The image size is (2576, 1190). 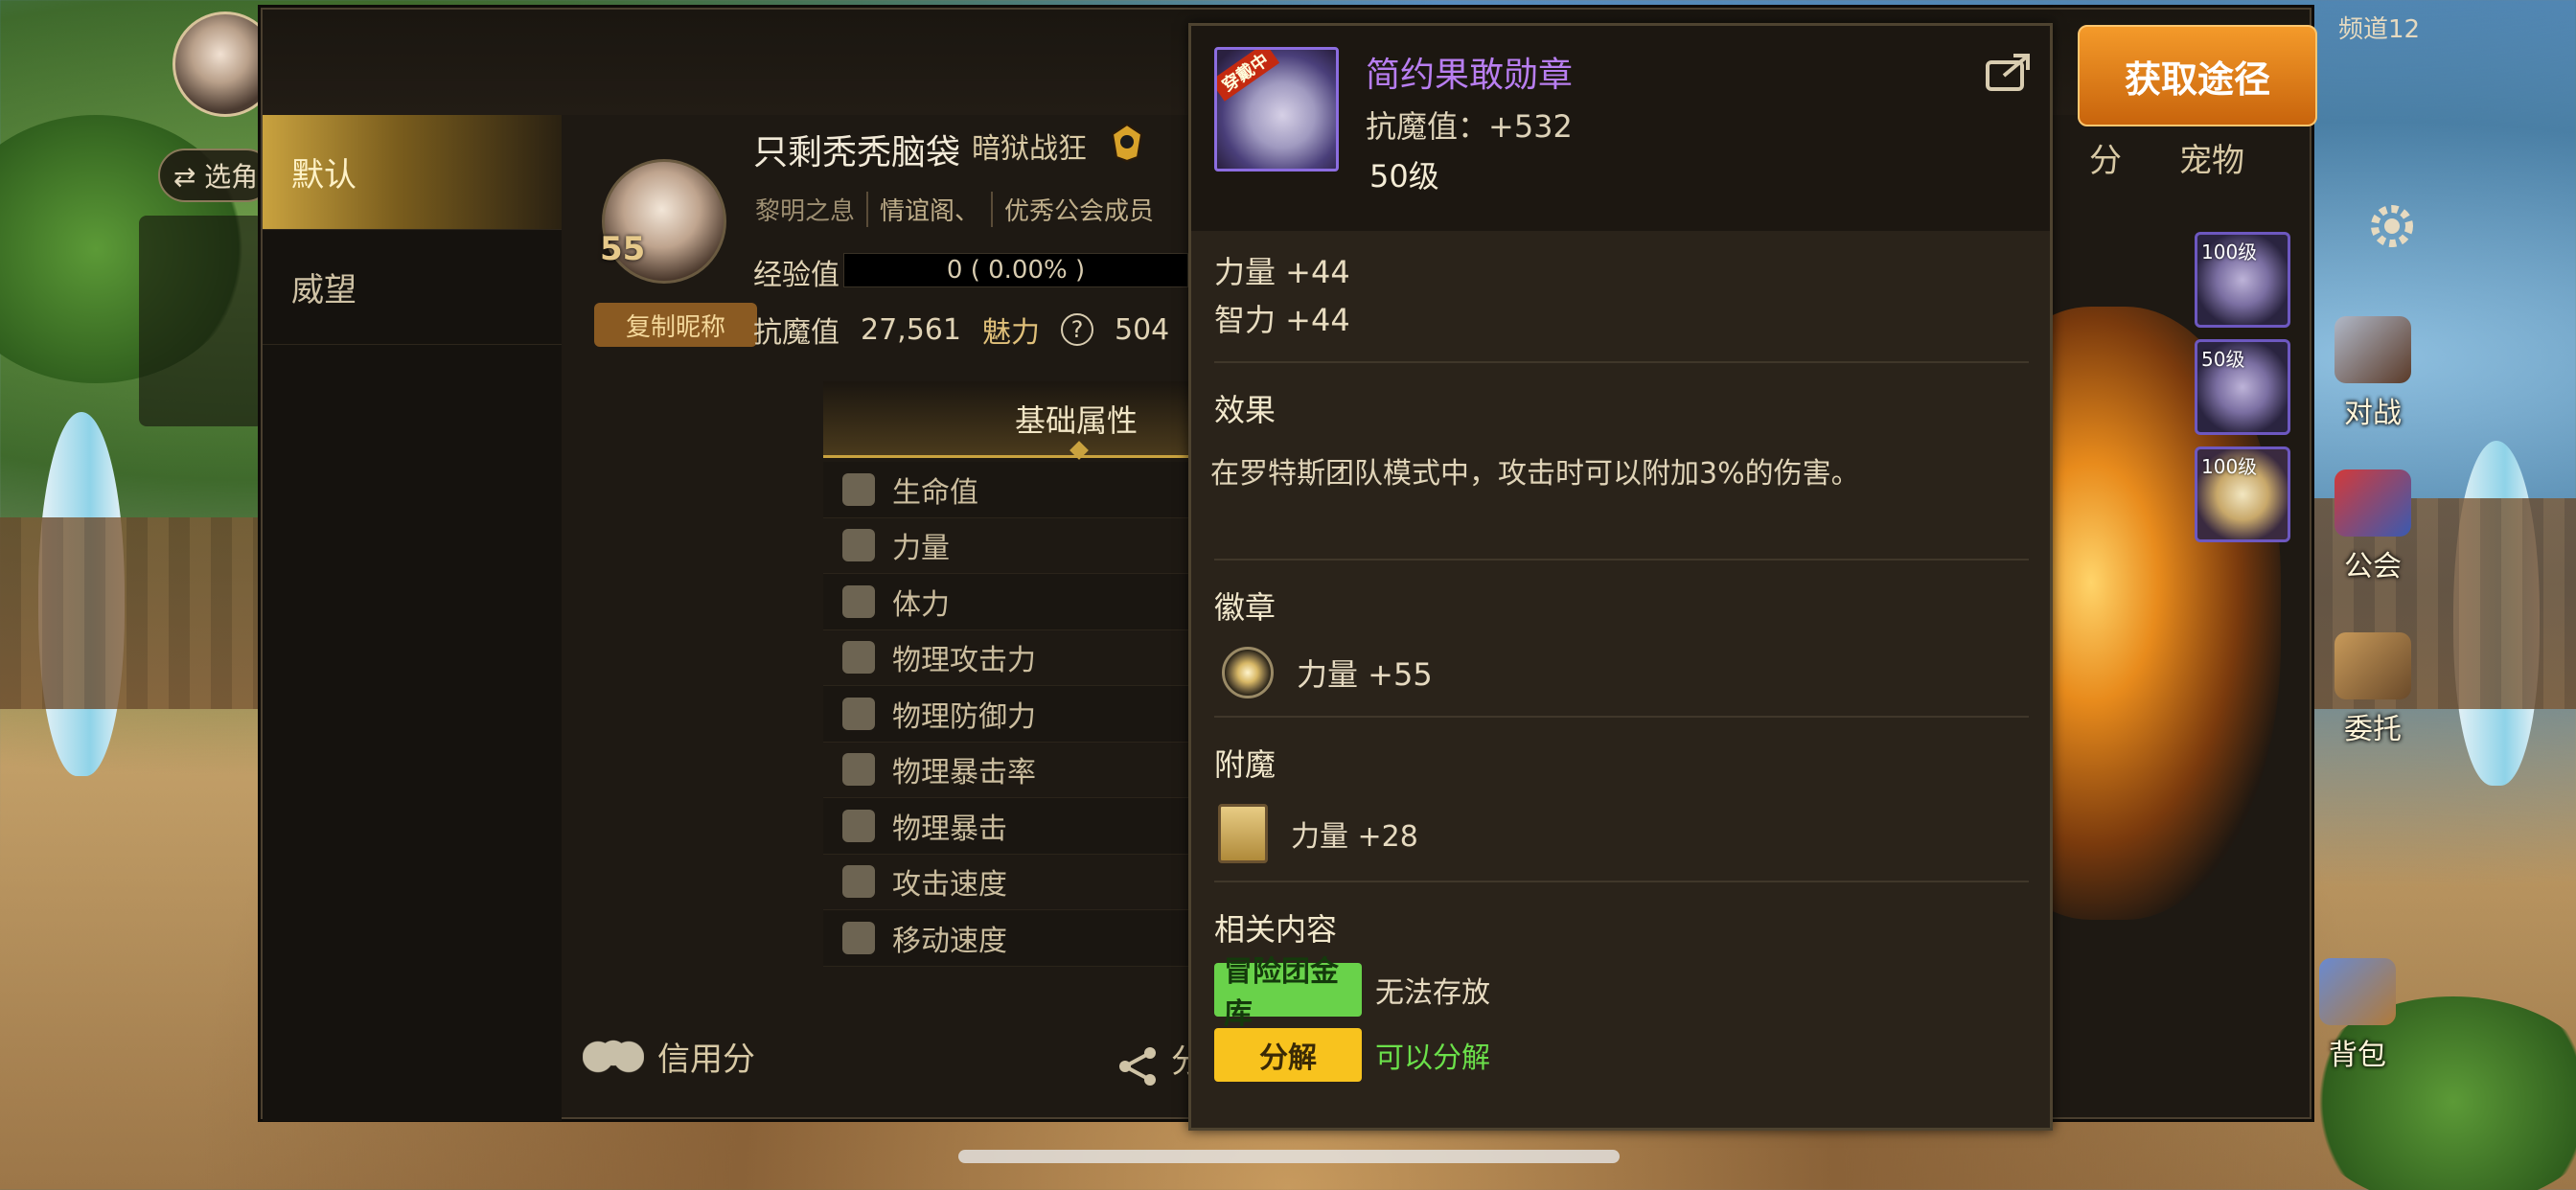 I want to click on enchant-title: 附魔, so click(x=1245, y=764).